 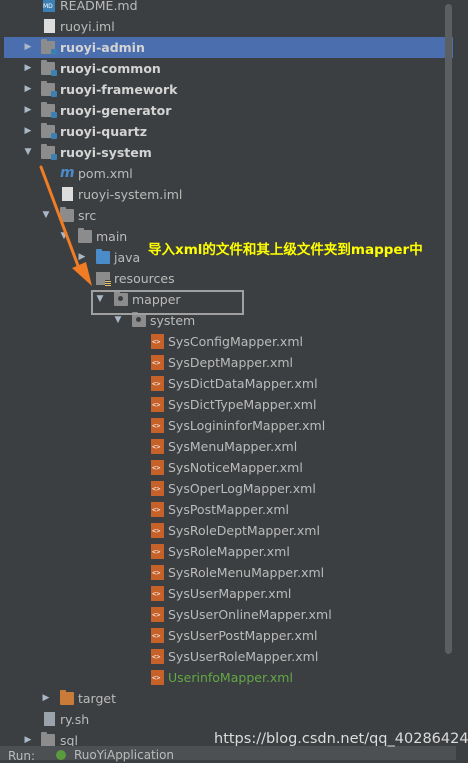 I want to click on watermark-text: https://blog.csdn.net/qq_40286424, so click(x=341, y=739).